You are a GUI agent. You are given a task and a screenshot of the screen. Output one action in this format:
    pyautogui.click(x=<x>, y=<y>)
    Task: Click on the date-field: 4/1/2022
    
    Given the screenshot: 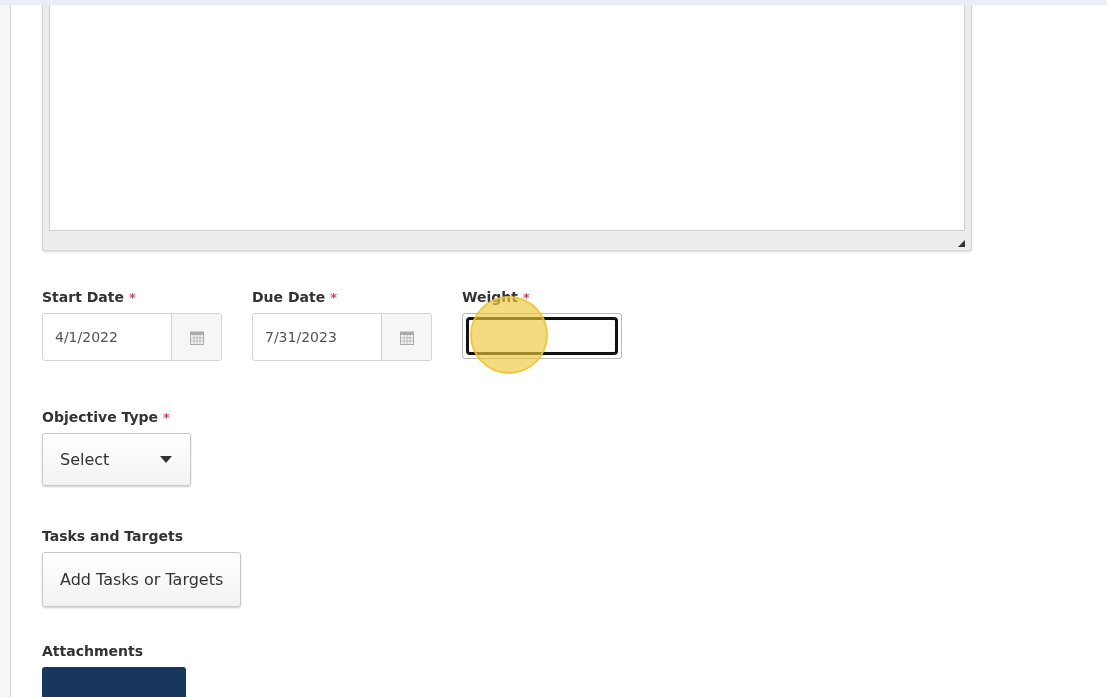 What is the action you would take?
    pyautogui.click(x=132, y=337)
    